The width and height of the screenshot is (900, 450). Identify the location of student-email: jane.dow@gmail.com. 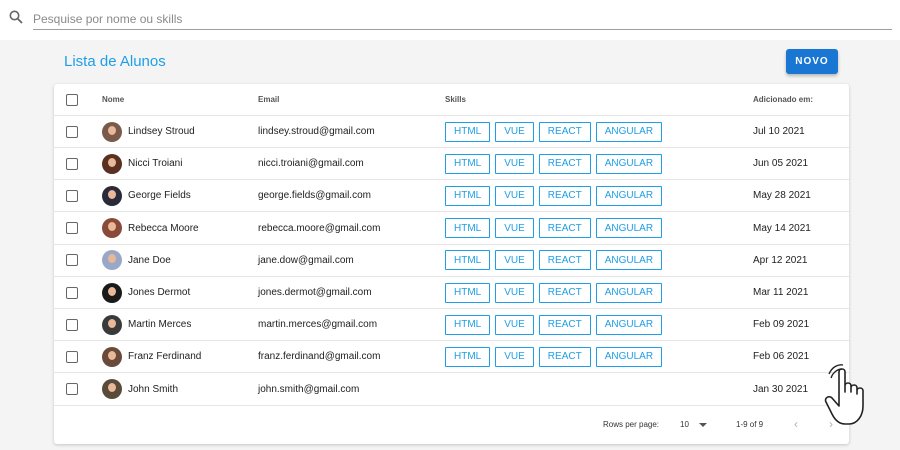
(306, 260).